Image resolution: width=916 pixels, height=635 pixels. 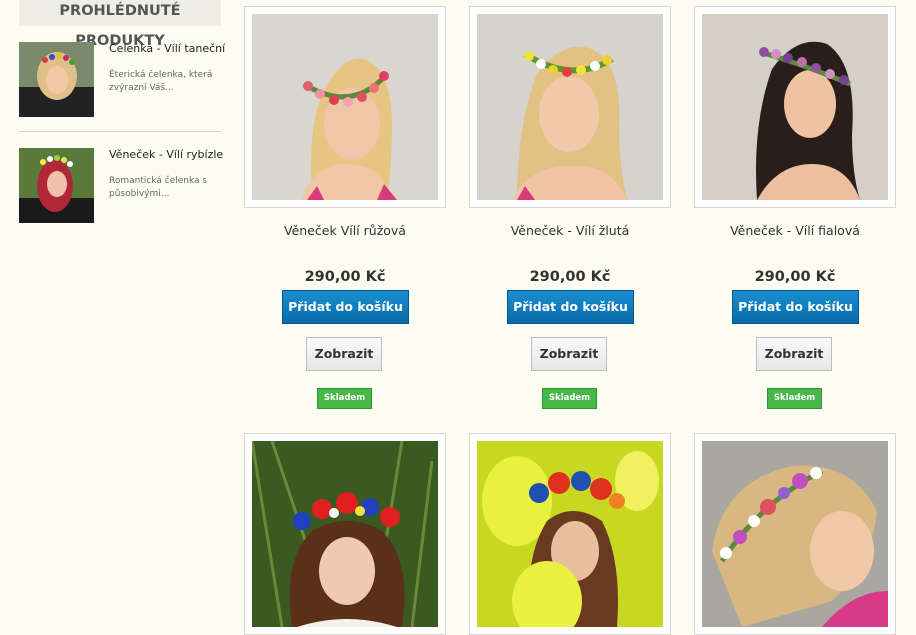 What do you see at coordinates (795, 230) in the screenshot?
I see `product-name: Věneček - Vílí fialová` at bounding box center [795, 230].